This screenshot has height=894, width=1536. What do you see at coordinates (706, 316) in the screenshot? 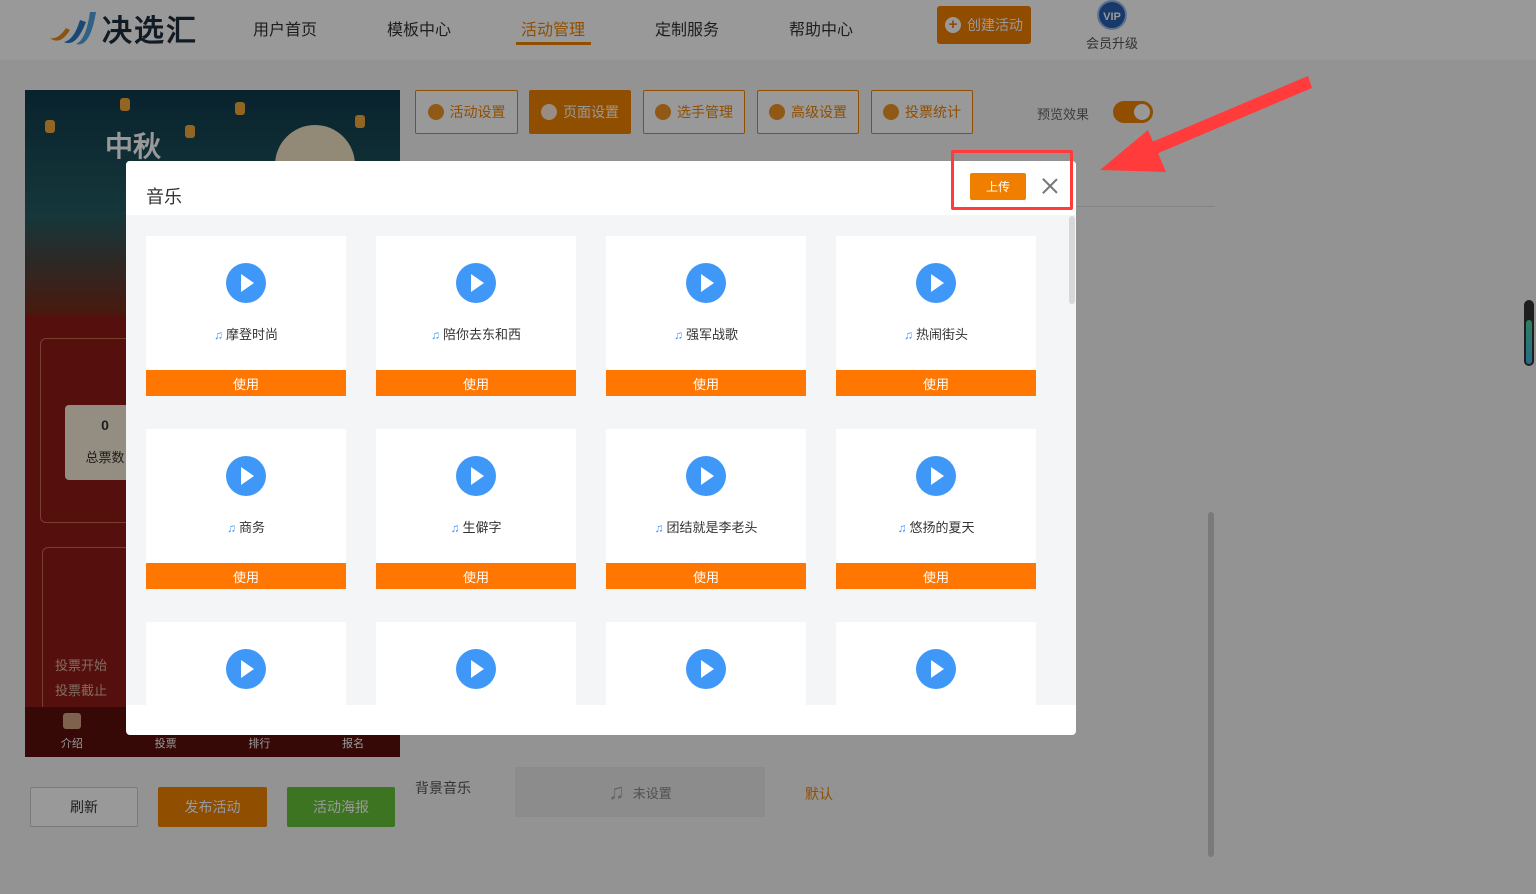
I see `music-card: ♫ 强军战歌 使用` at bounding box center [706, 316].